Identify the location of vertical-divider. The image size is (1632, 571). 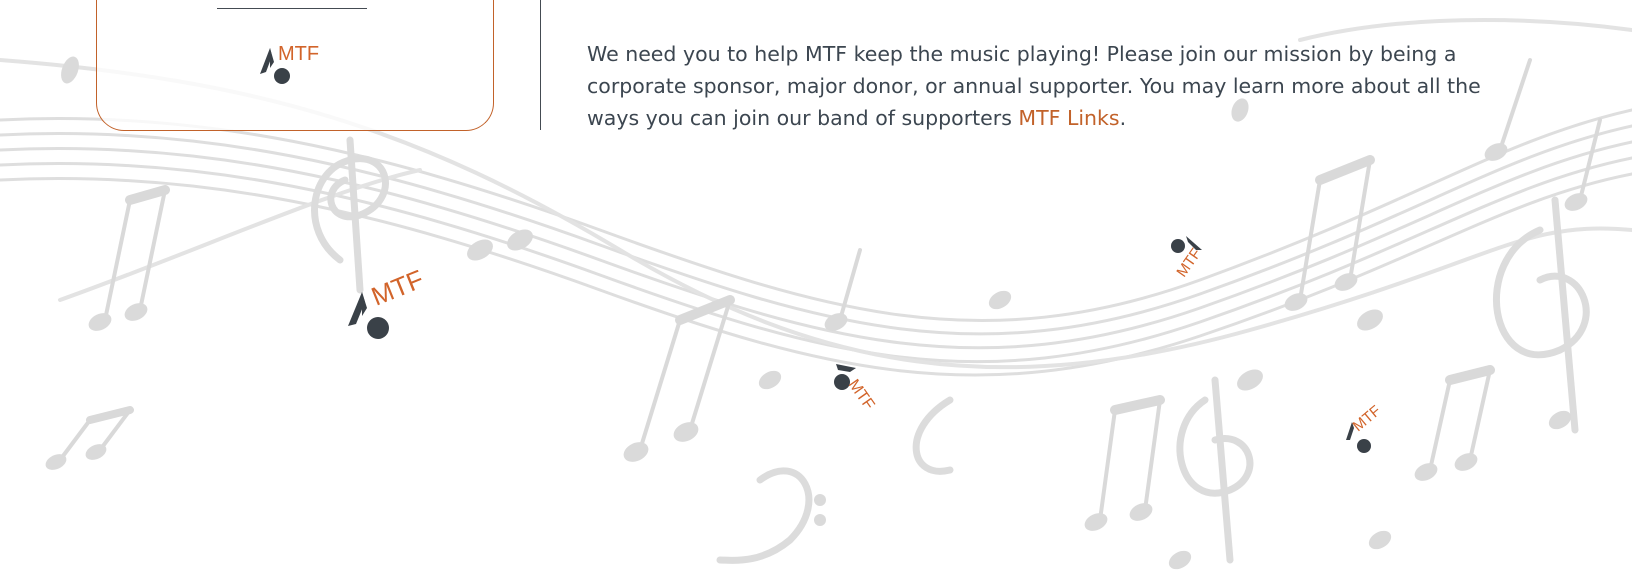
(540, 65).